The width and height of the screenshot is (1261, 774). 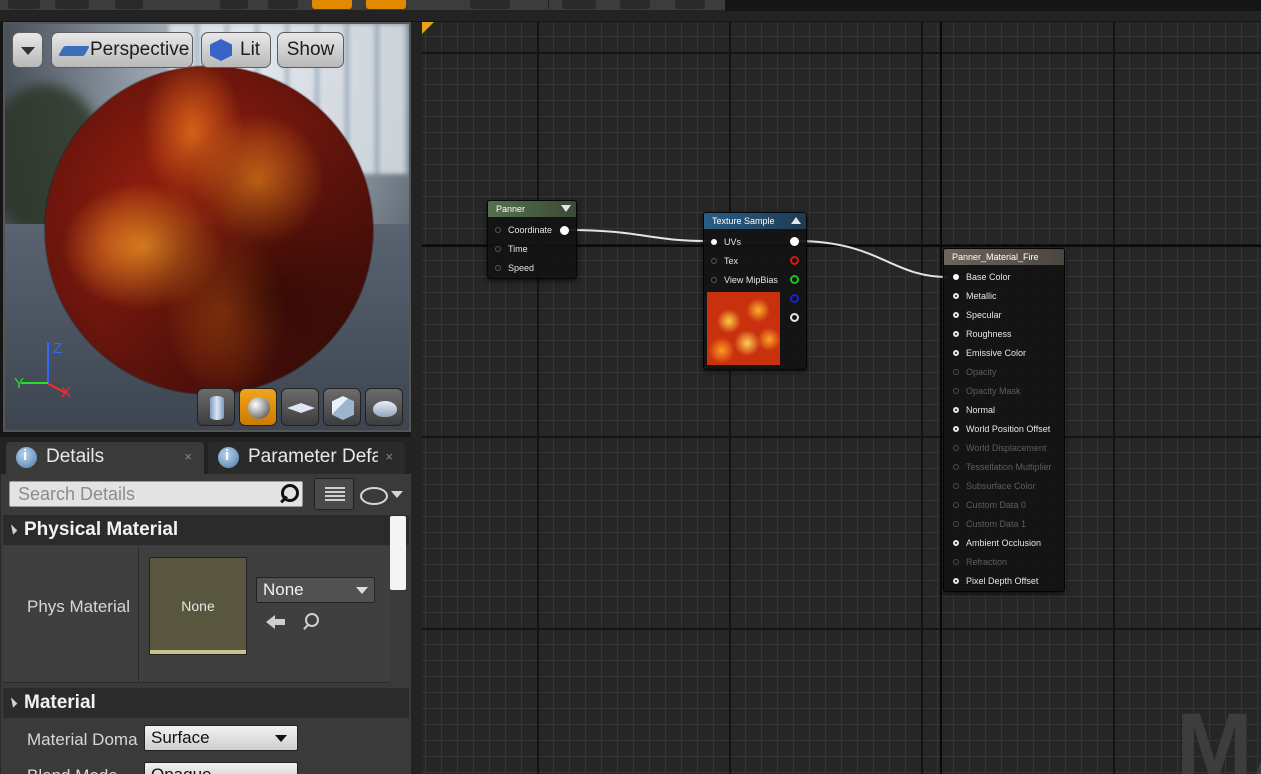 What do you see at coordinates (1004, 257) in the screenshot?
I see `material-output-node-title: Panner_Material_Fire` at bounding box center [1004, 257].